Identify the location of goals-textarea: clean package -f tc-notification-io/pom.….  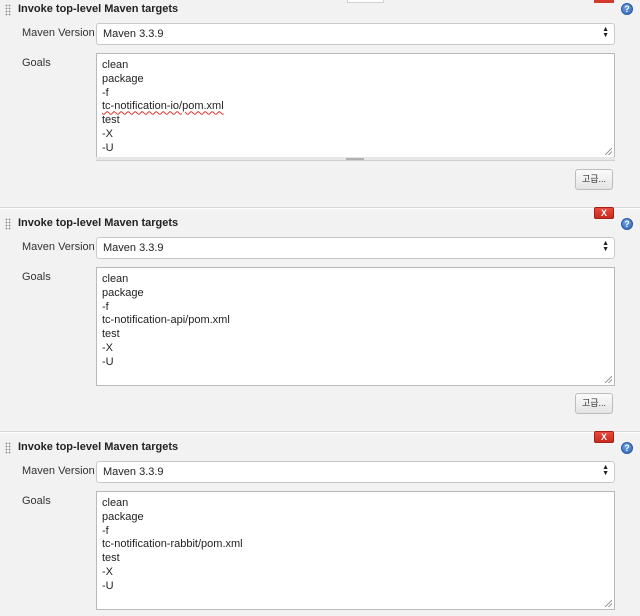
(355, 105).